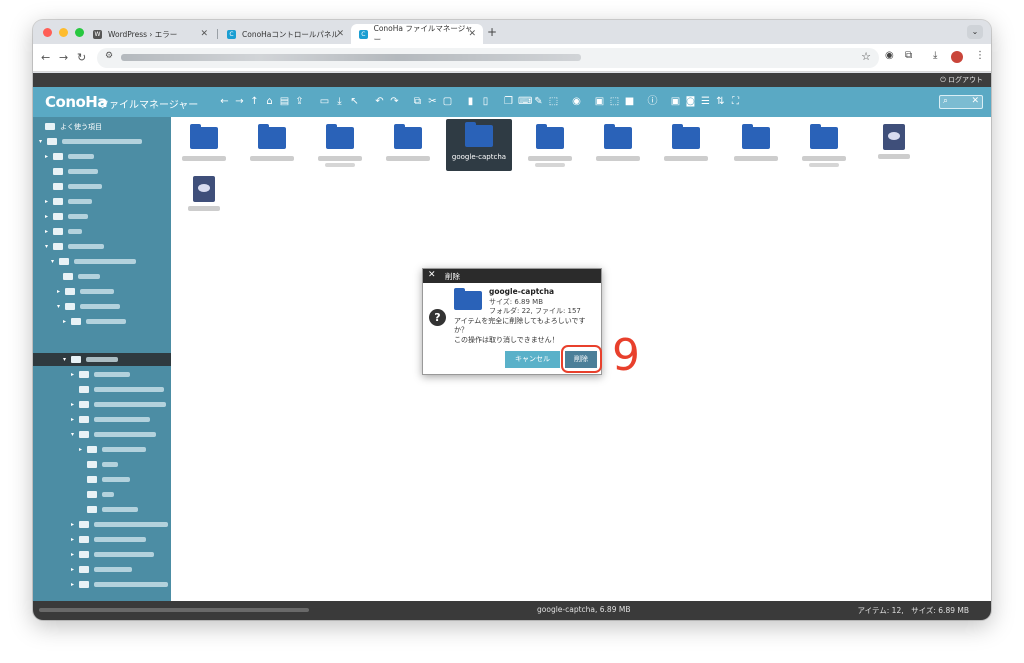 This screenshot has height=663, width=1024. I want to click on cancel-button: キャンセル, so click(532, 359).